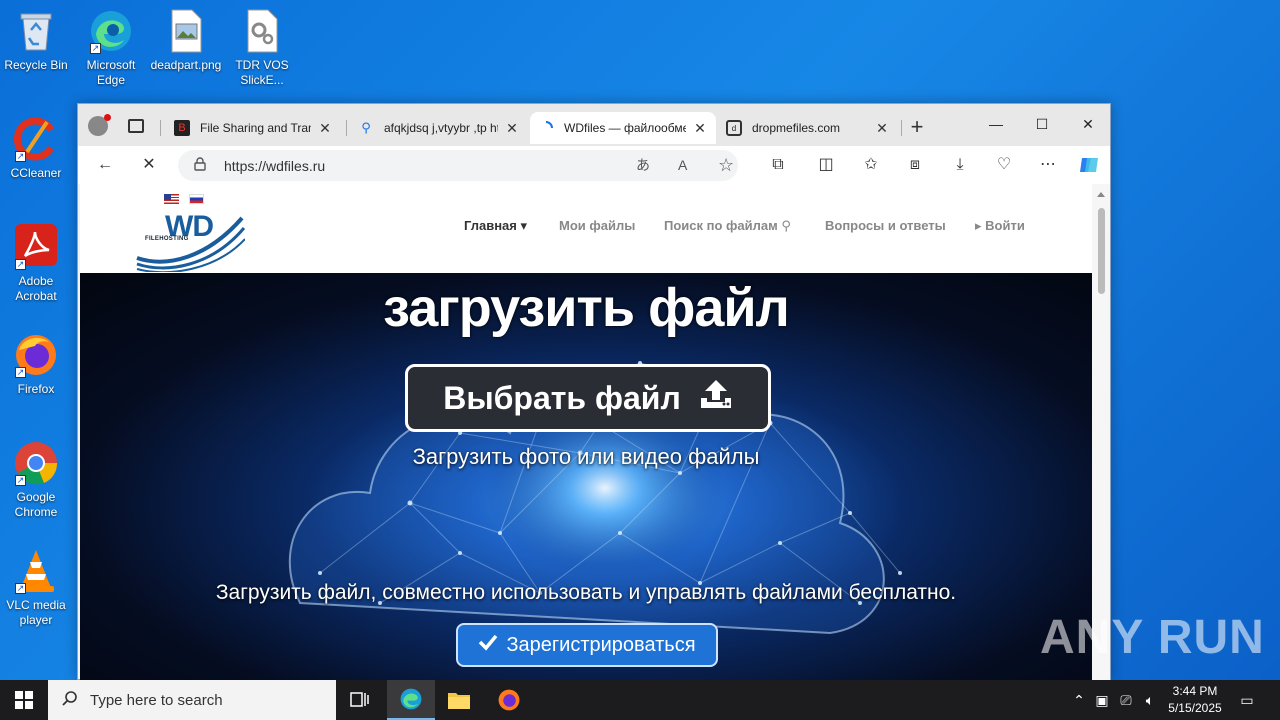 This screenshot has height=720, width=1280. Describe the element at coordinates (186, 31) in the screenshot. I see `image-file-icon` at that location.